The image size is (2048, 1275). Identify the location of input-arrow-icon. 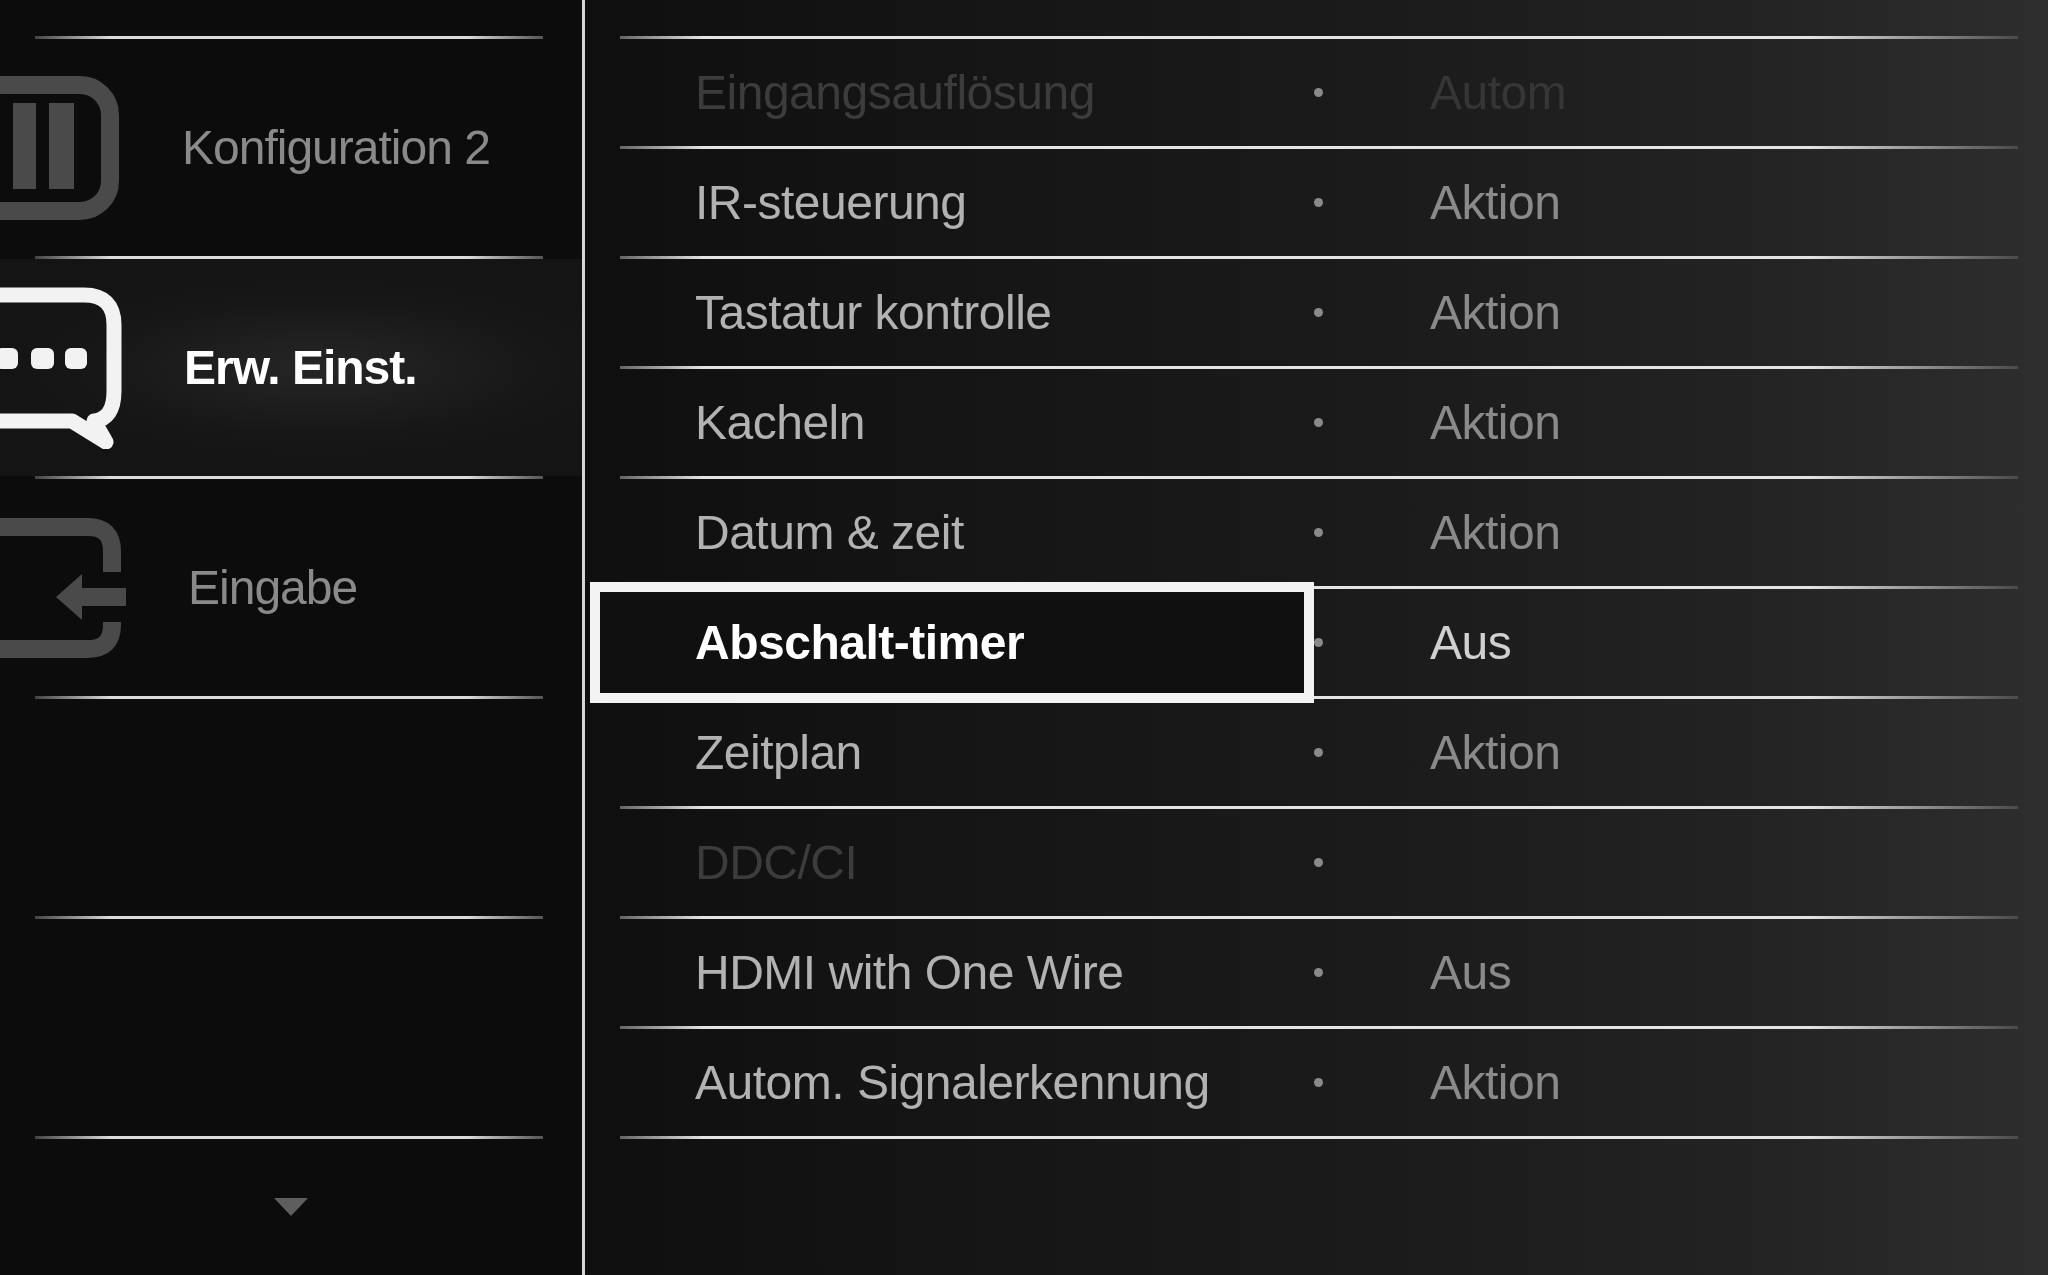
(63, 587).